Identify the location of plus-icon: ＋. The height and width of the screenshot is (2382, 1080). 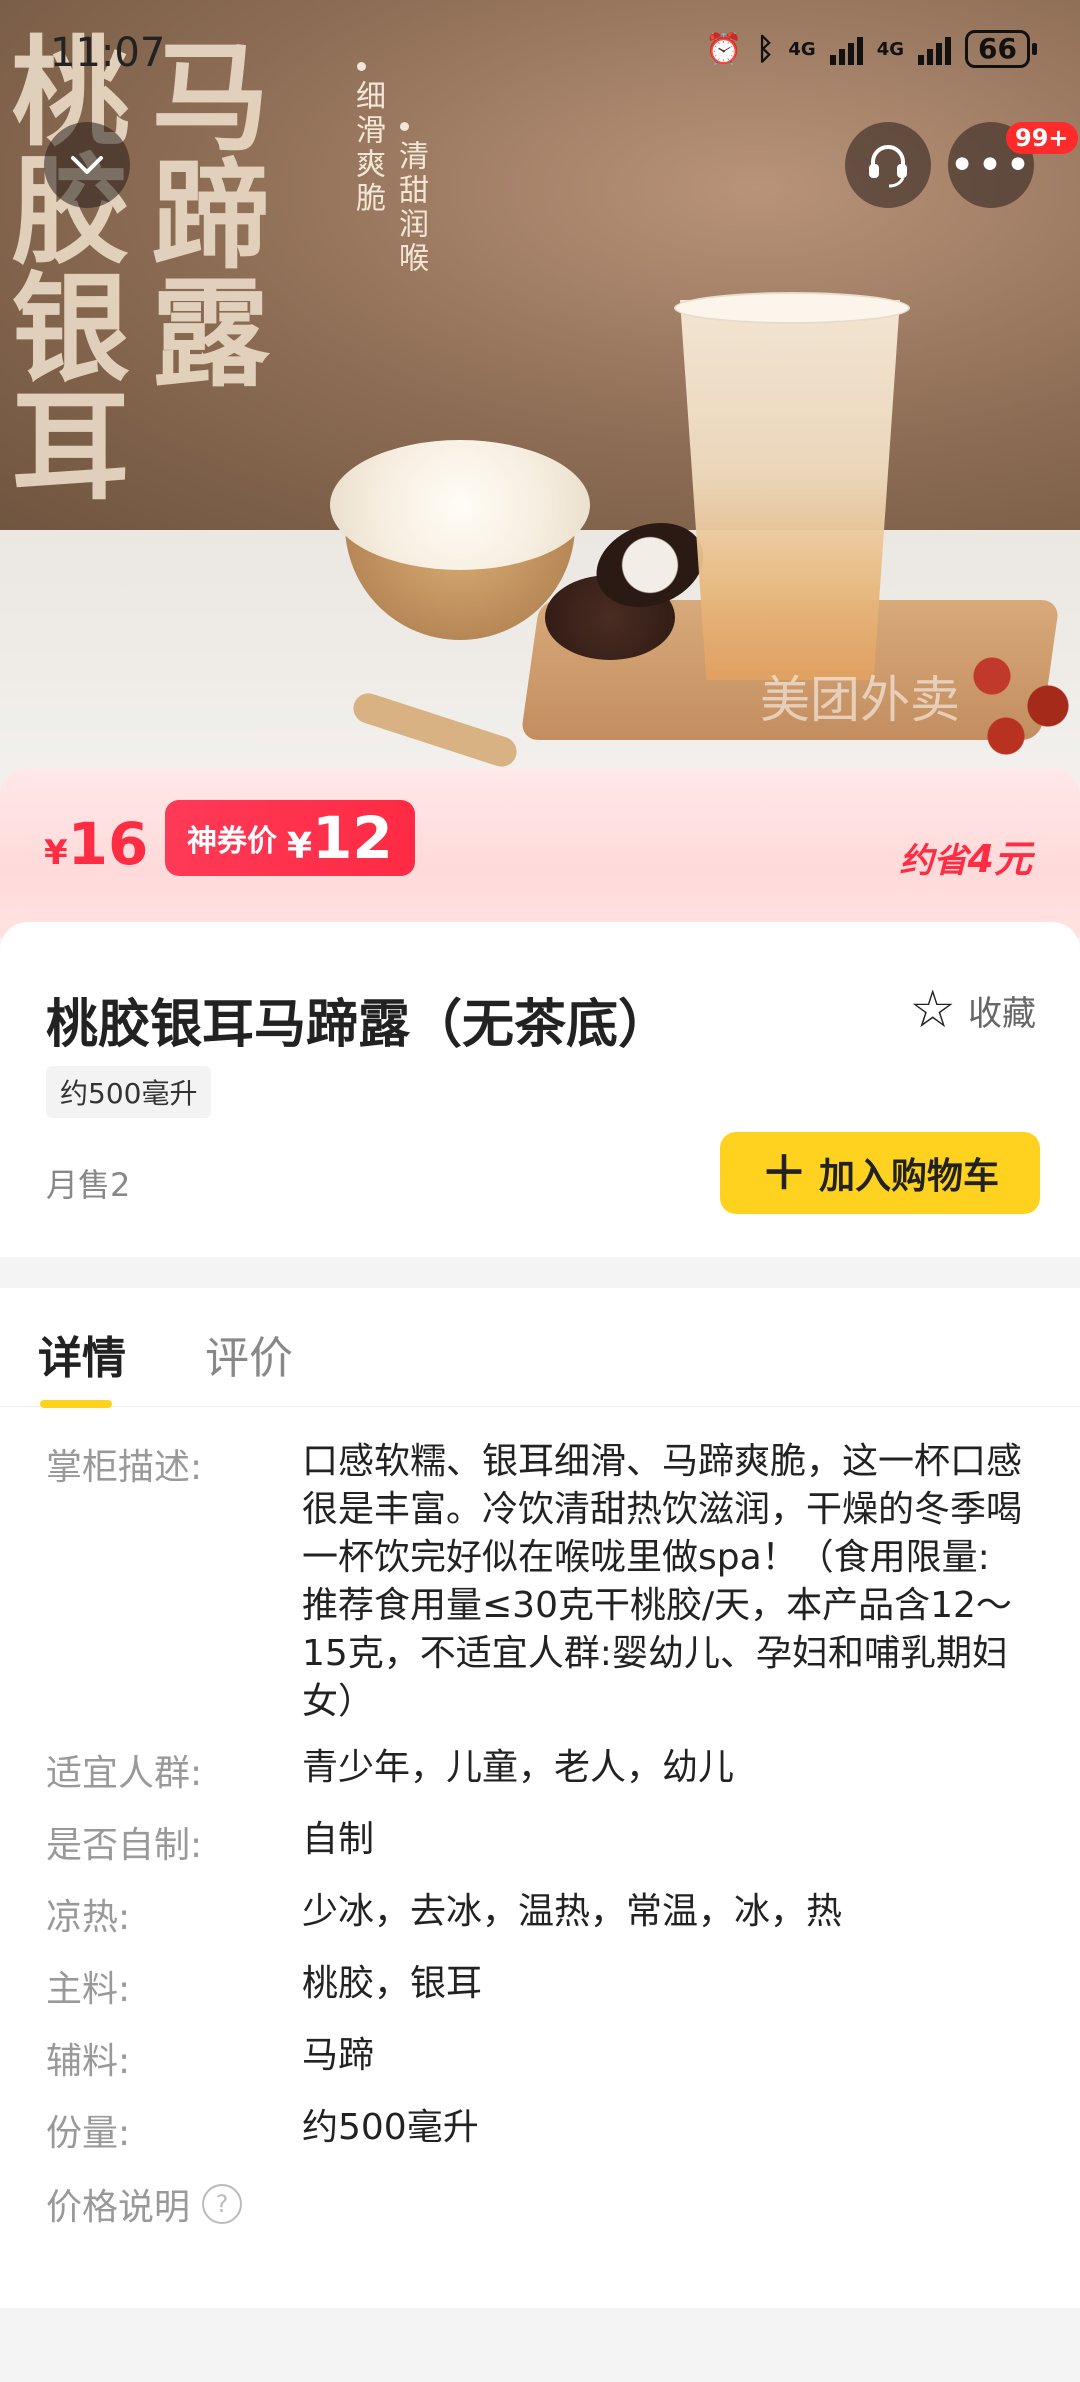
(783, 1173).